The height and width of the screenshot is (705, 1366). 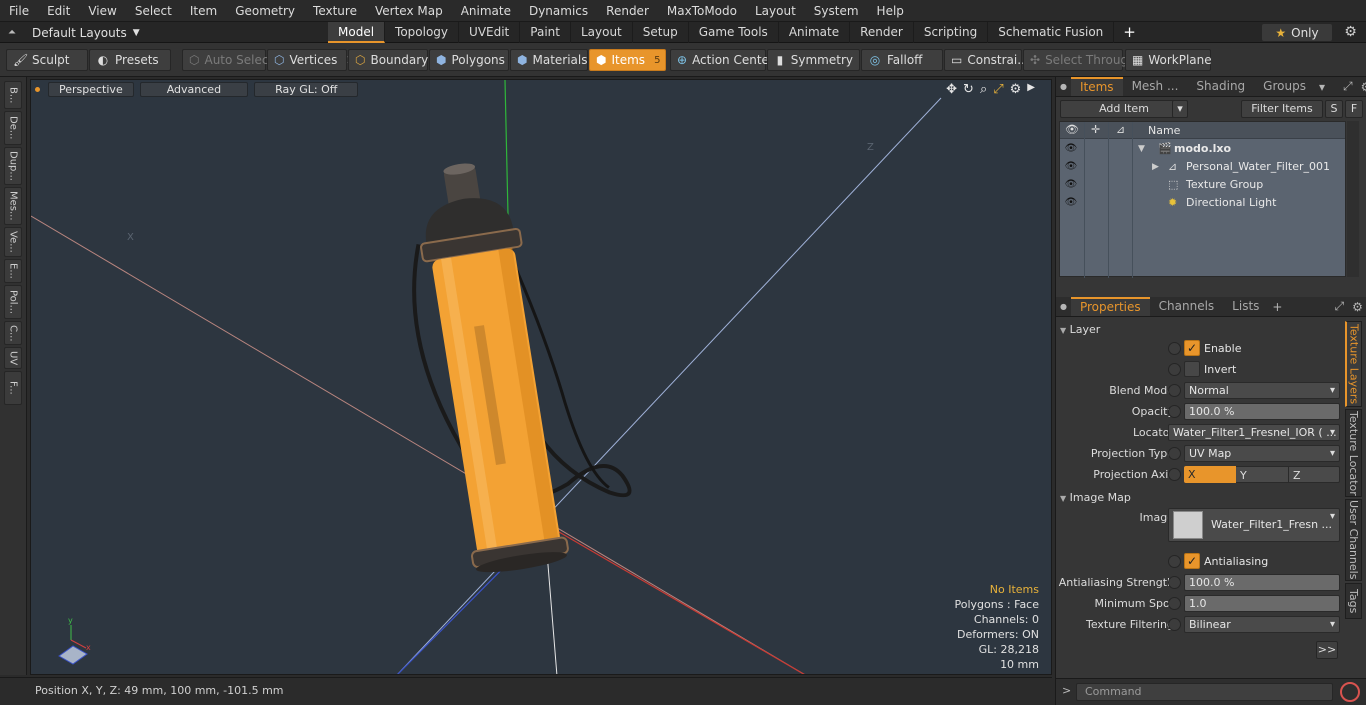 I want to click on menu-maxtomodo: MaxToModo, so click(x=702, y=11).